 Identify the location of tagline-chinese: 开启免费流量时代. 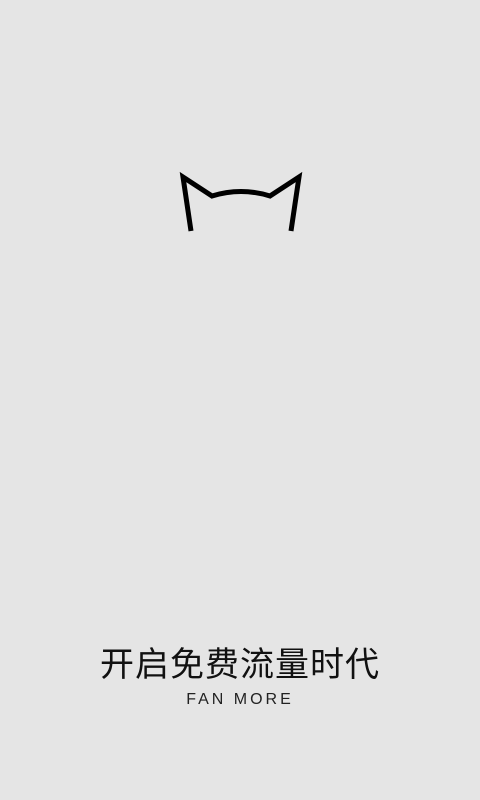
(240, 665).